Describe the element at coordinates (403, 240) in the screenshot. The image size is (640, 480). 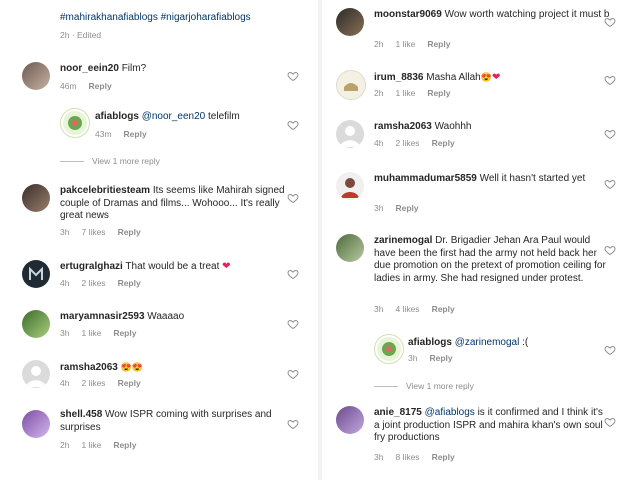
I see `comment-username: zarinemogal` at that location.